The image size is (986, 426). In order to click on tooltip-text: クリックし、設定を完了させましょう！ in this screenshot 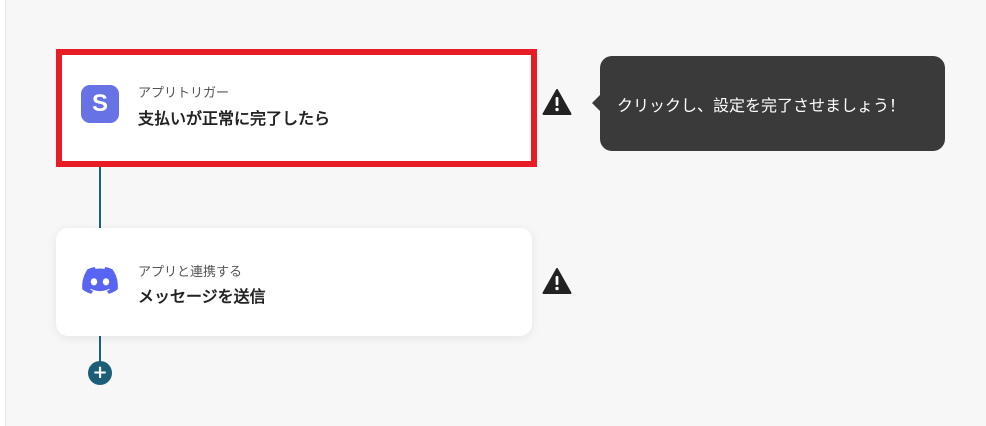, I will do `click(761, 105)`.